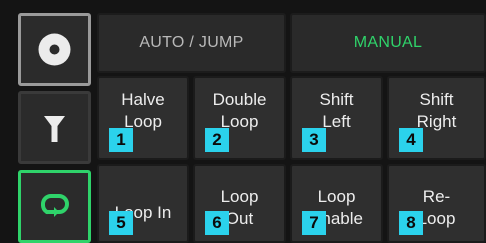  What do you see at coordinates (436, 203) in the screenshot?
I see `pad-reloop: Re- Loop 8` at bounding box center [436, 203].